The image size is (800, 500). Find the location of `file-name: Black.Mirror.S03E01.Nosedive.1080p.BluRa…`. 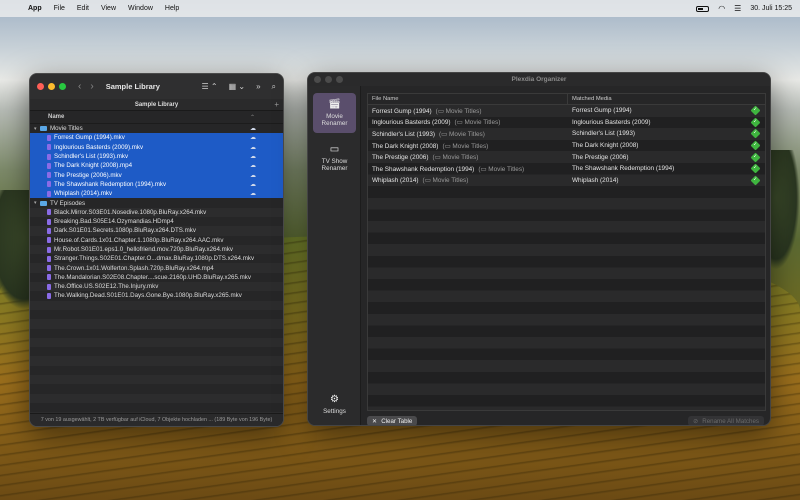

file-name: Black.Mirror.S03E01.Nosedive.1080p.BluRa… is located at coordinates (130, 212).